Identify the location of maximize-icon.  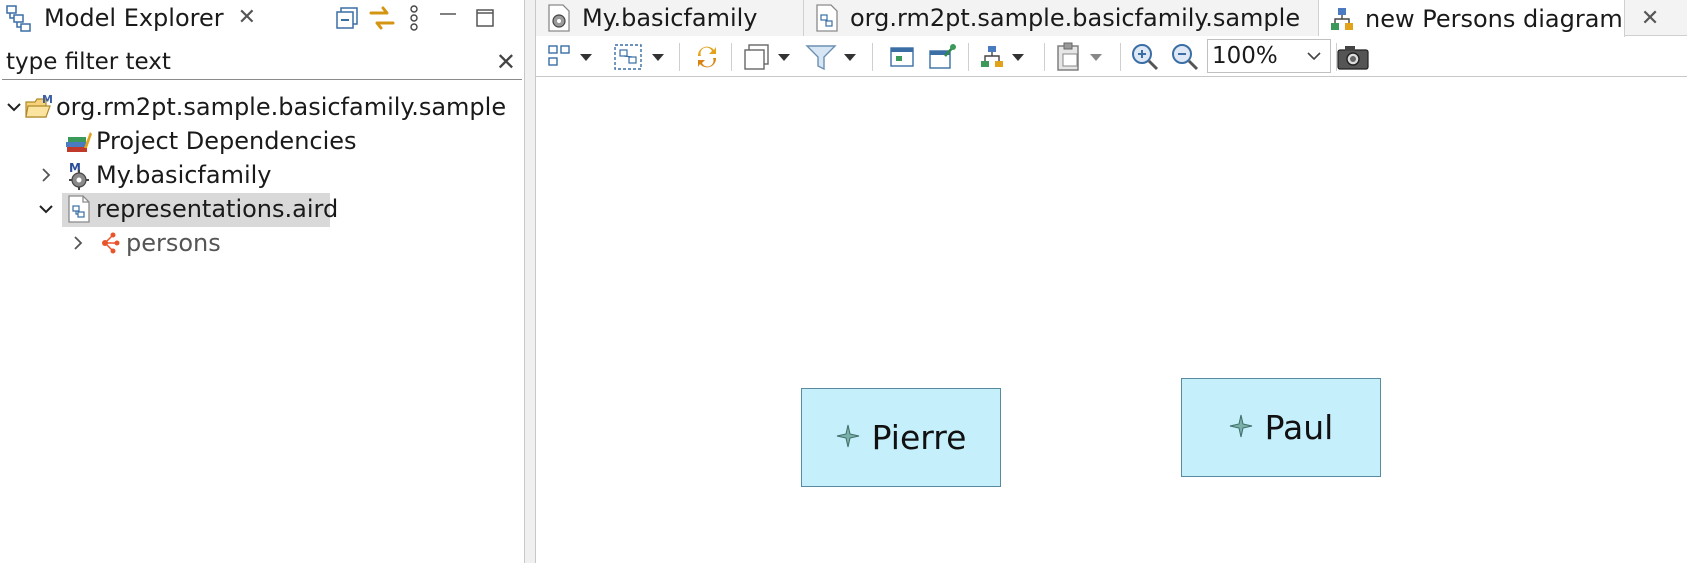
(485, 18).